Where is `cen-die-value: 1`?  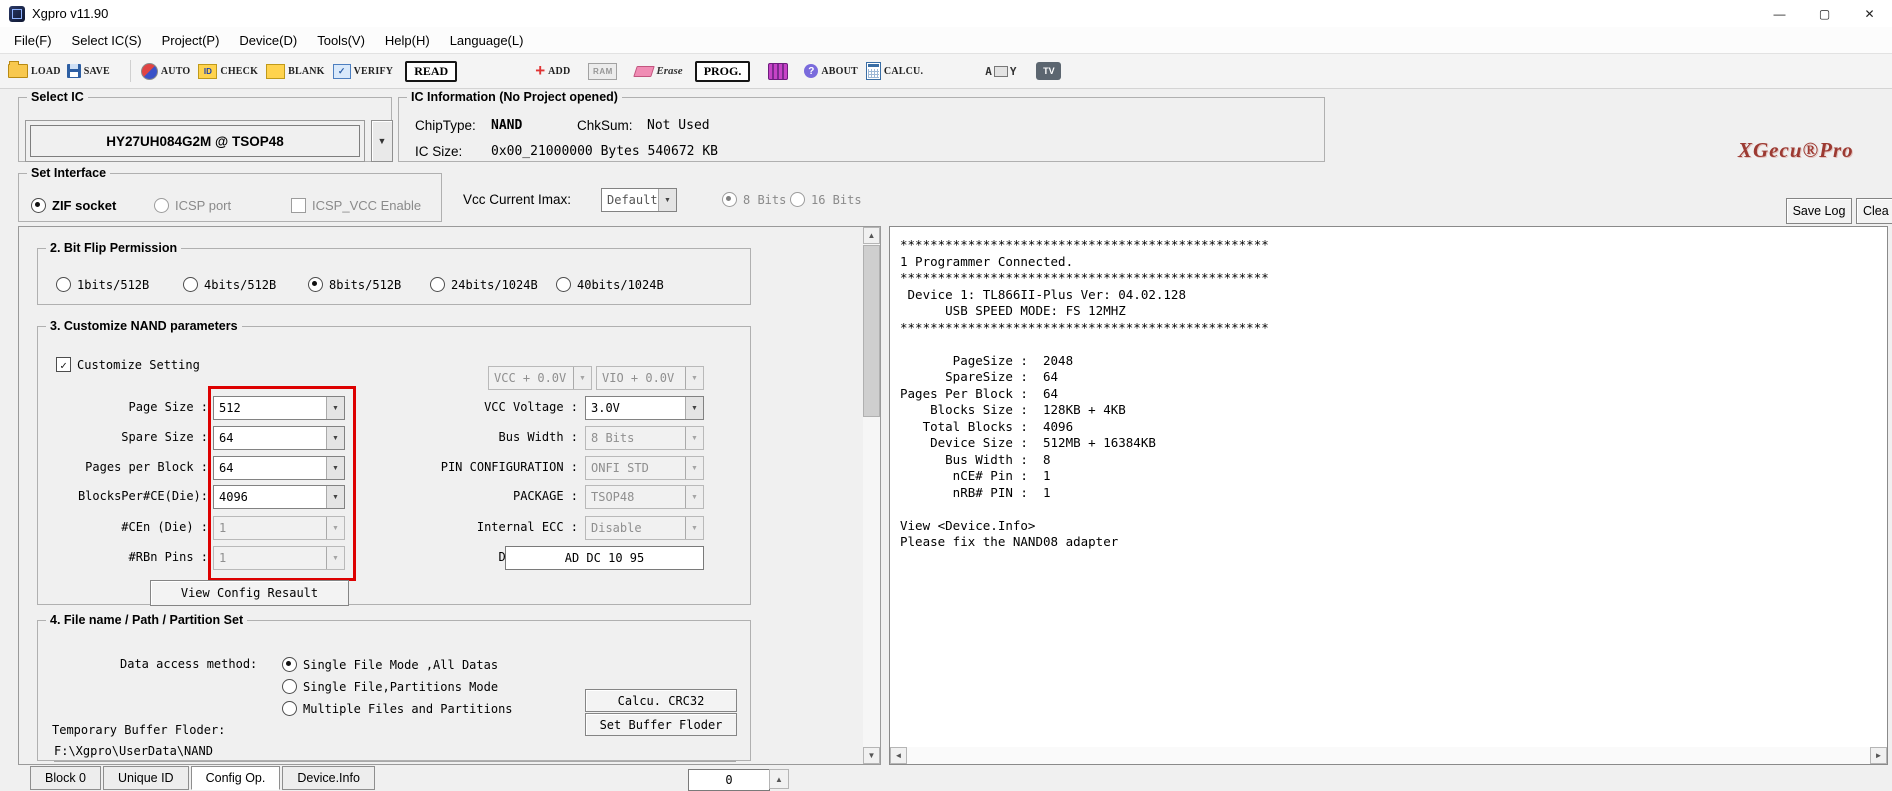
cen-die-value: 1 is located at coordinates (223, 528).